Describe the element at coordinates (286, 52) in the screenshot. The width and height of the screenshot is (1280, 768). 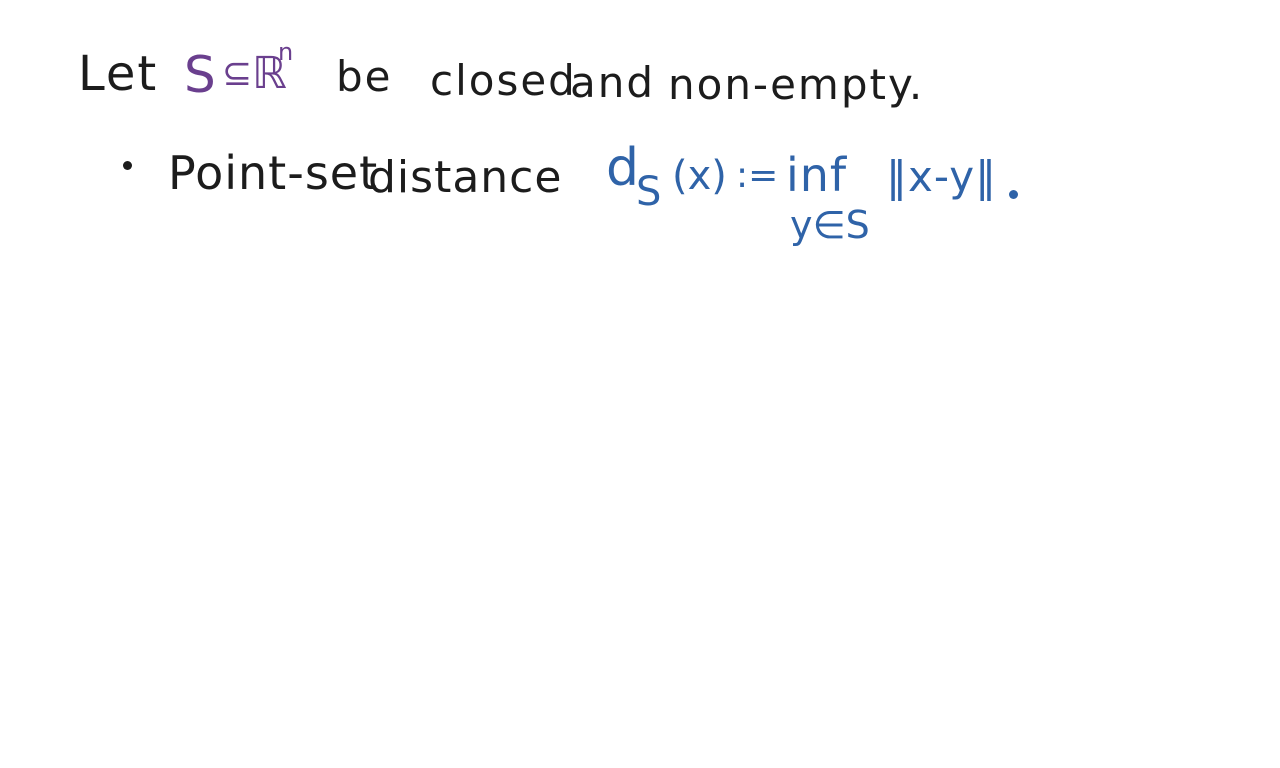
I see `exponent-n: n` at that location.